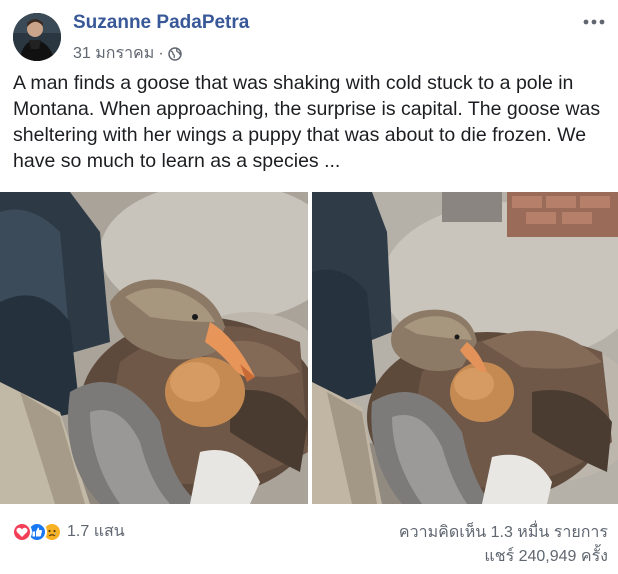 The height and width of the screenshot is (574, 618). What do you see at coordinates (96, 531) in the screenshot?
I see `reaction-count: 1.7 แสน` at bounding box center [96, 531].